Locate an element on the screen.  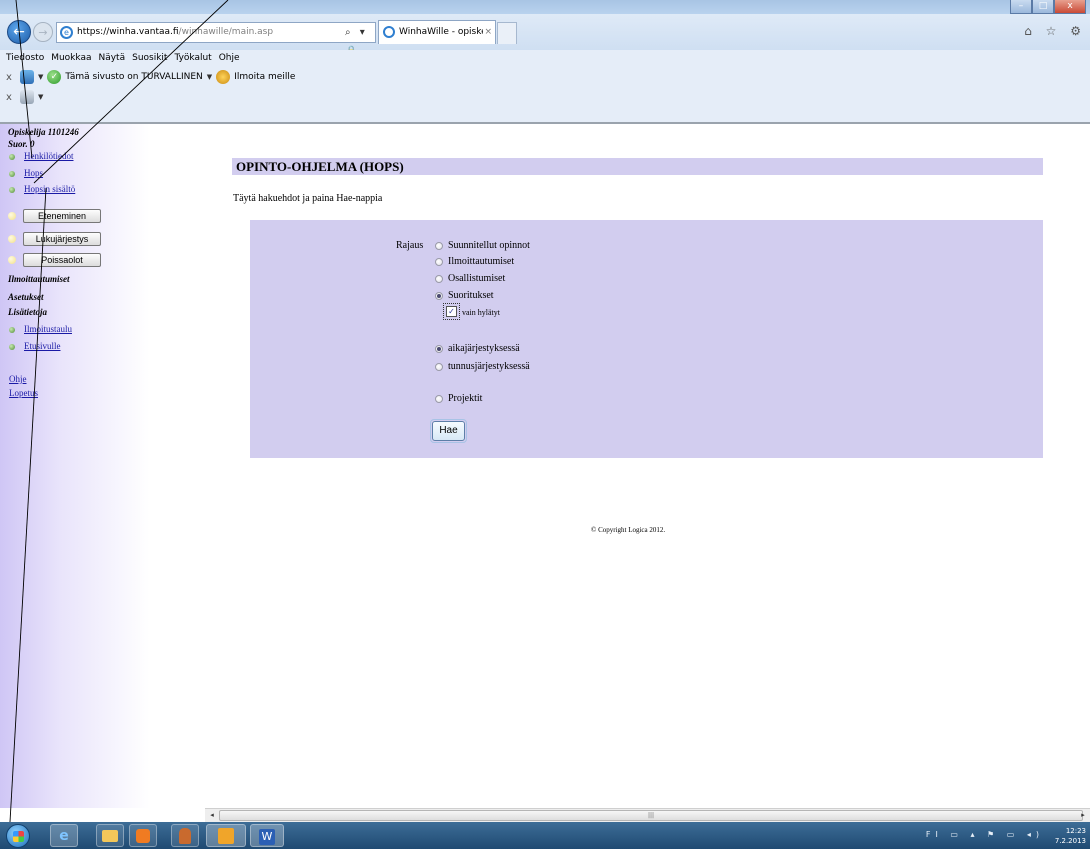
link-front-page: Etusivulle is located at coordinates (42, 346).